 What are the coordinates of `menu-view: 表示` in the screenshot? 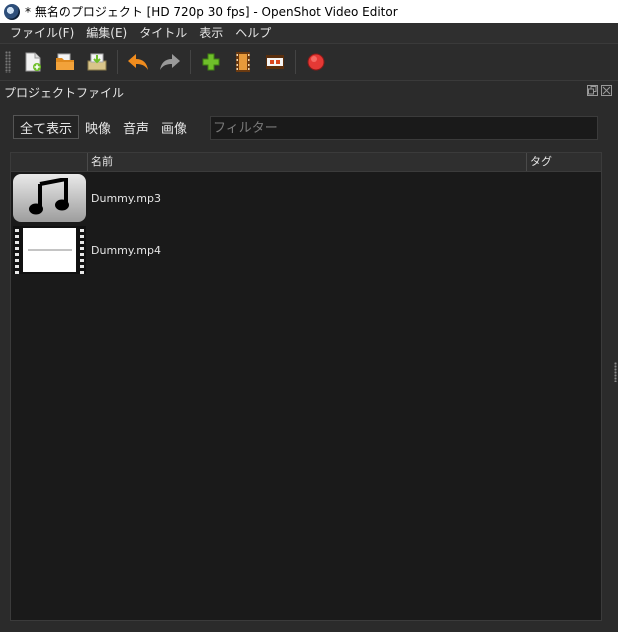 It's located at (211, 33).